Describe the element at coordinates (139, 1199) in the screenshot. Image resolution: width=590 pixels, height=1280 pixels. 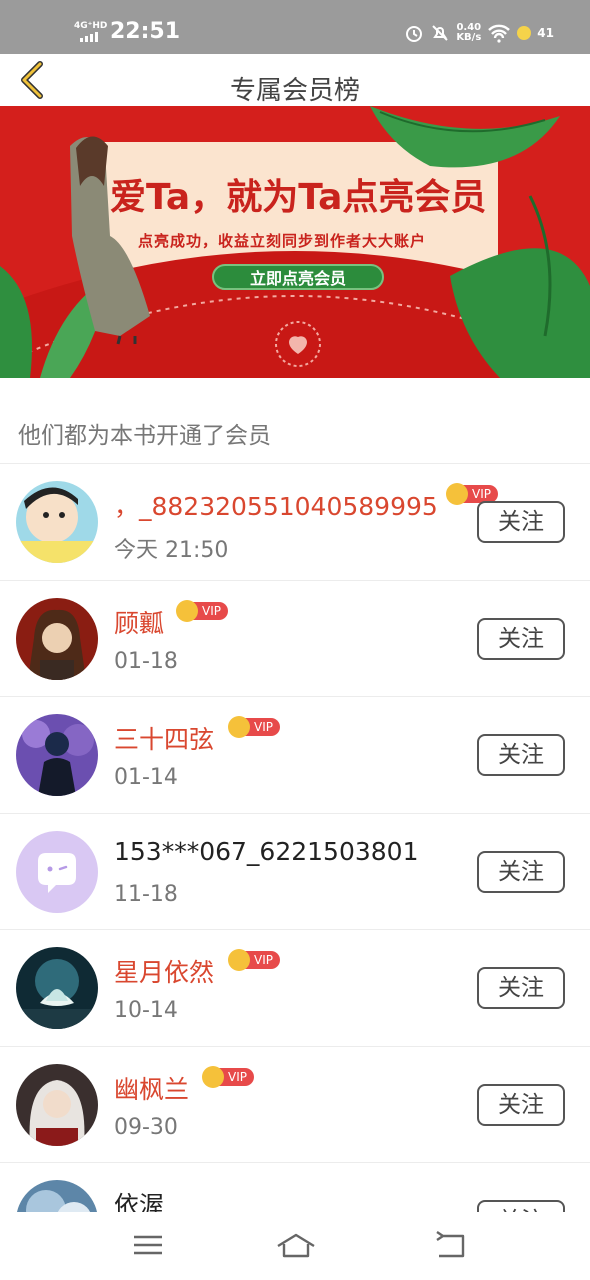
I see `member-name: 依渥` at that location.